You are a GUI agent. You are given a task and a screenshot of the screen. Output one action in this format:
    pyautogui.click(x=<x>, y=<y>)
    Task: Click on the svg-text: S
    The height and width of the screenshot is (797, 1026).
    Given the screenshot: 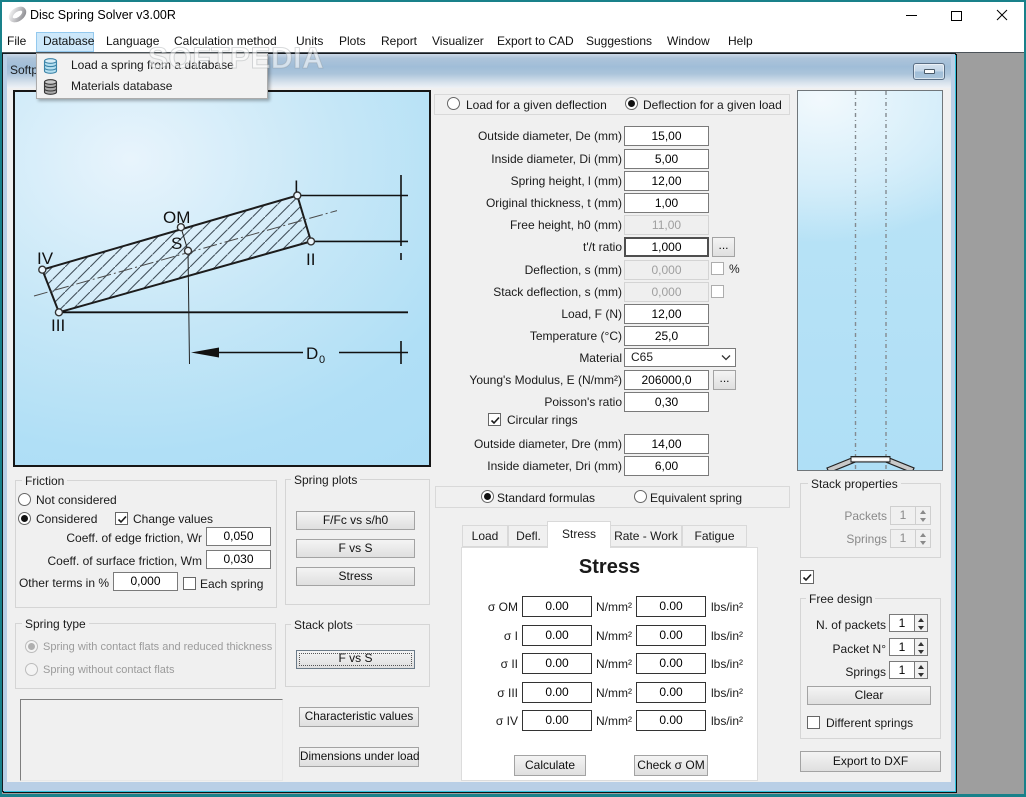 What is the action you would take?
    pyautogui.click(x=176, y=243)
    